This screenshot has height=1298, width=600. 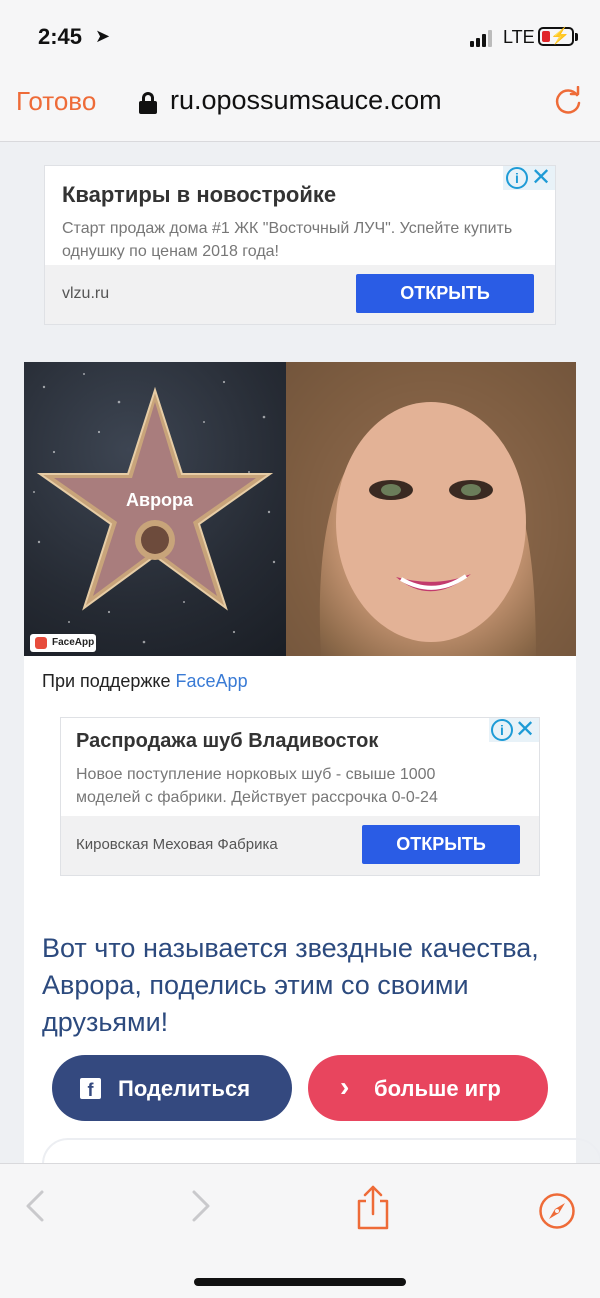 What do you see at coordinates (35, 1206) in the screenshot?
I see `back-icon` at bounding box center [35, 1206].